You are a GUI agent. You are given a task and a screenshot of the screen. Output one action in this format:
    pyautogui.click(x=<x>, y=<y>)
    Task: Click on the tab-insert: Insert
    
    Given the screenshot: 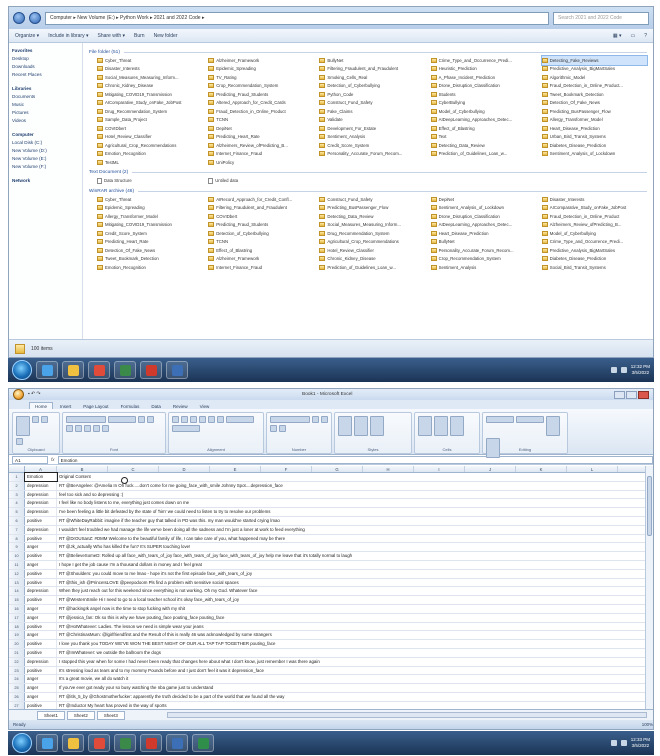 What is the action you would take?
    pyautogui.click(x=65, y=406)
    